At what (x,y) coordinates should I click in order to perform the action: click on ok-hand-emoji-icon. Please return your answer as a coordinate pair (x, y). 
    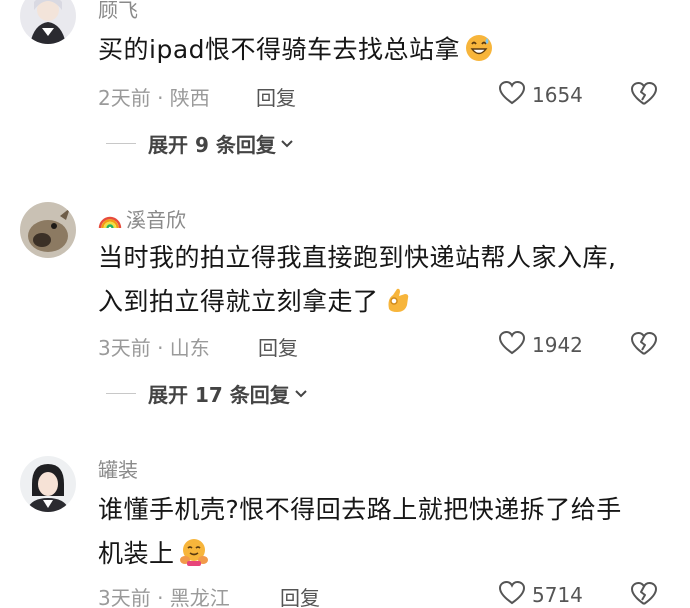
    Looking at the image, I should click on (398, 307).